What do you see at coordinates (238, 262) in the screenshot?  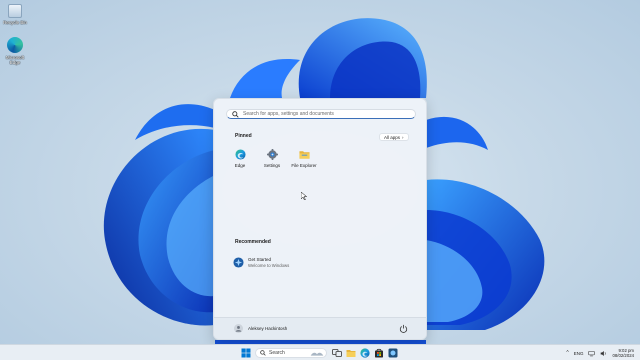 I see `get-started-icon` at bounding box center [238, 262].